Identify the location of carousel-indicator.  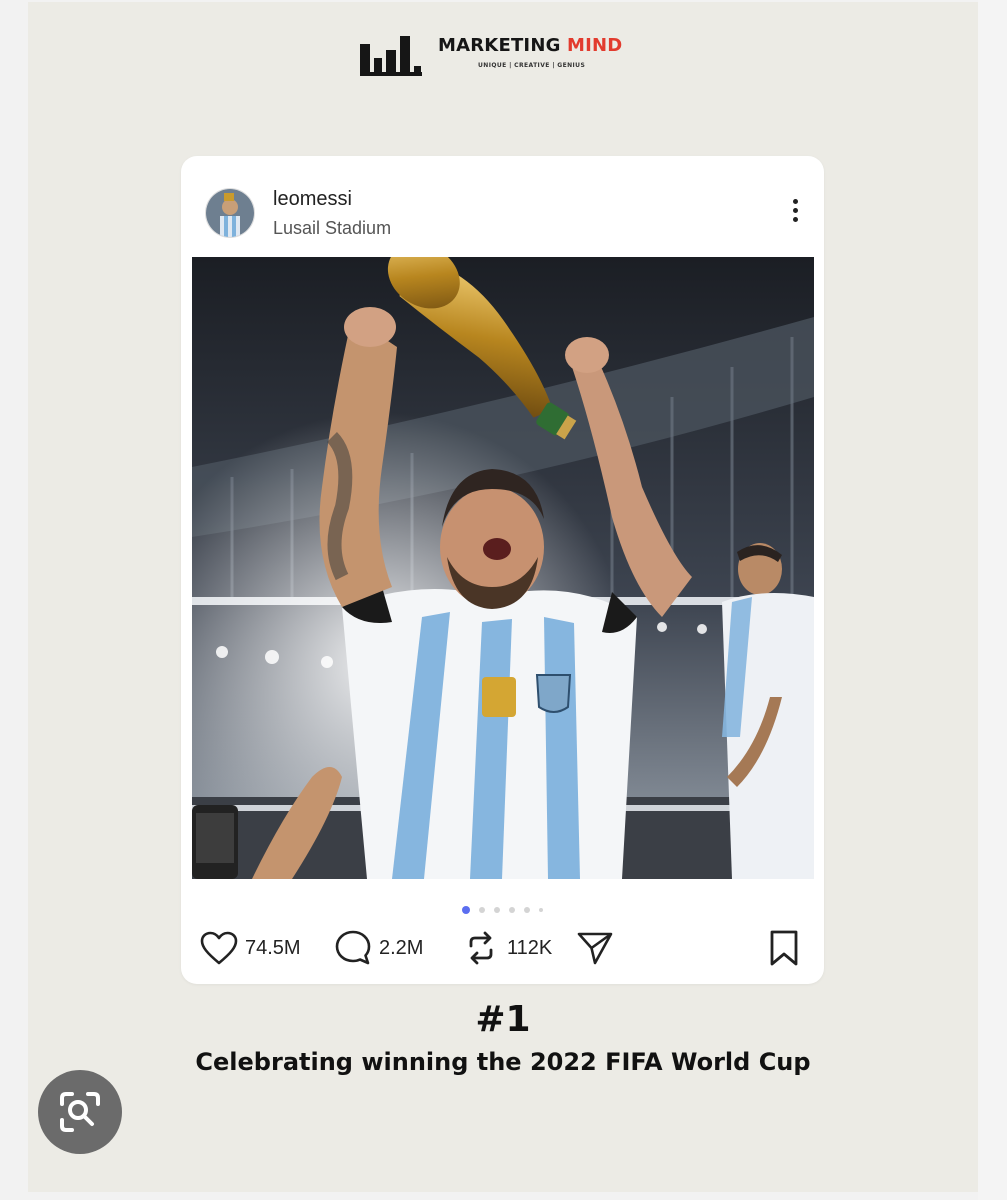
(502, 906).